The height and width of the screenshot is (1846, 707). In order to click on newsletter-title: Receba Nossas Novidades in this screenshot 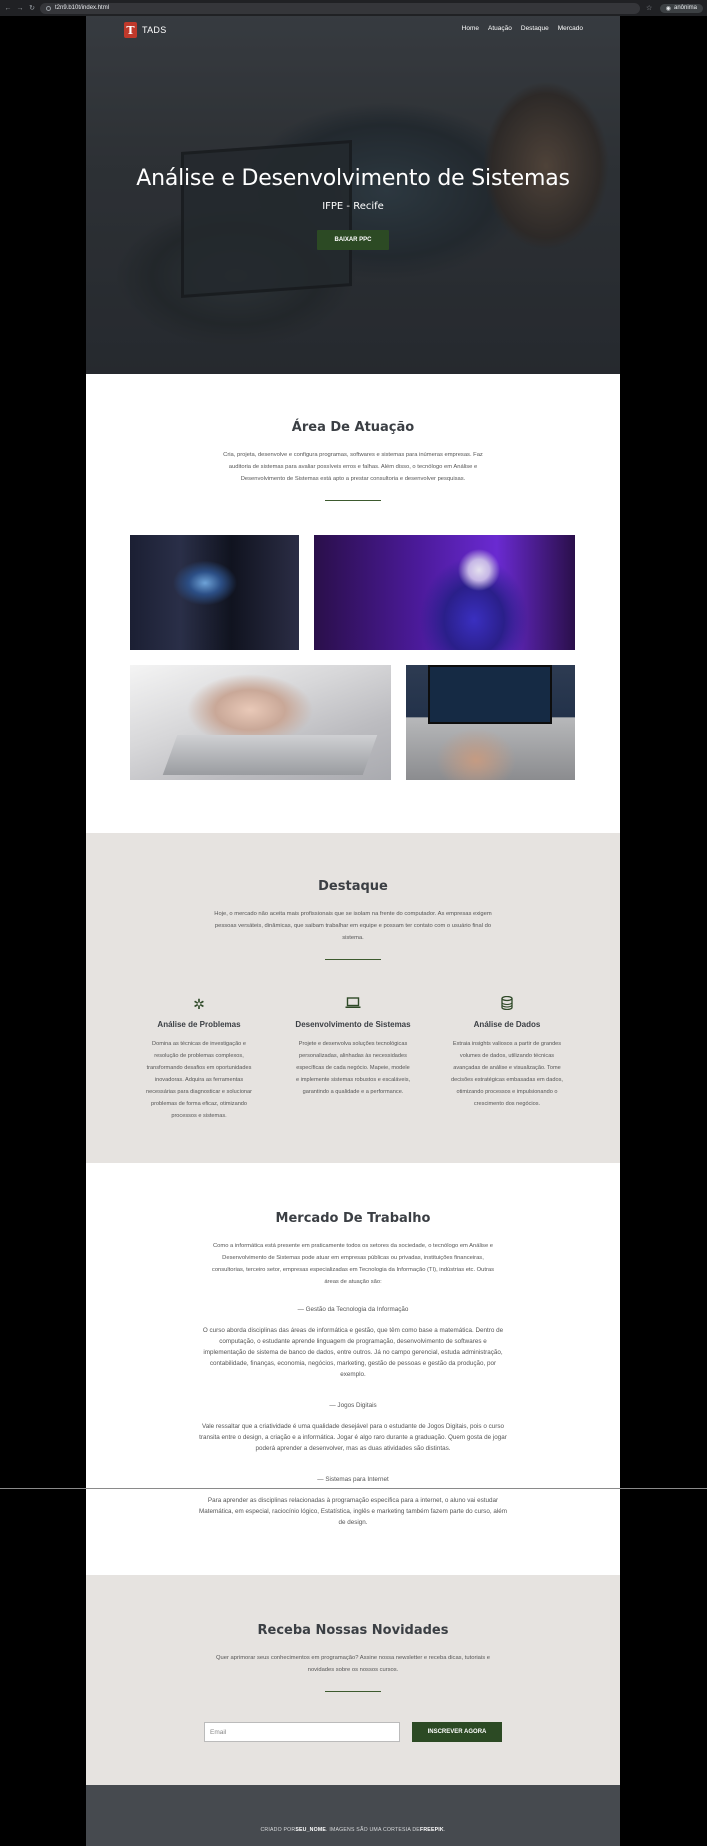, I will do `click(353, 1630)`.